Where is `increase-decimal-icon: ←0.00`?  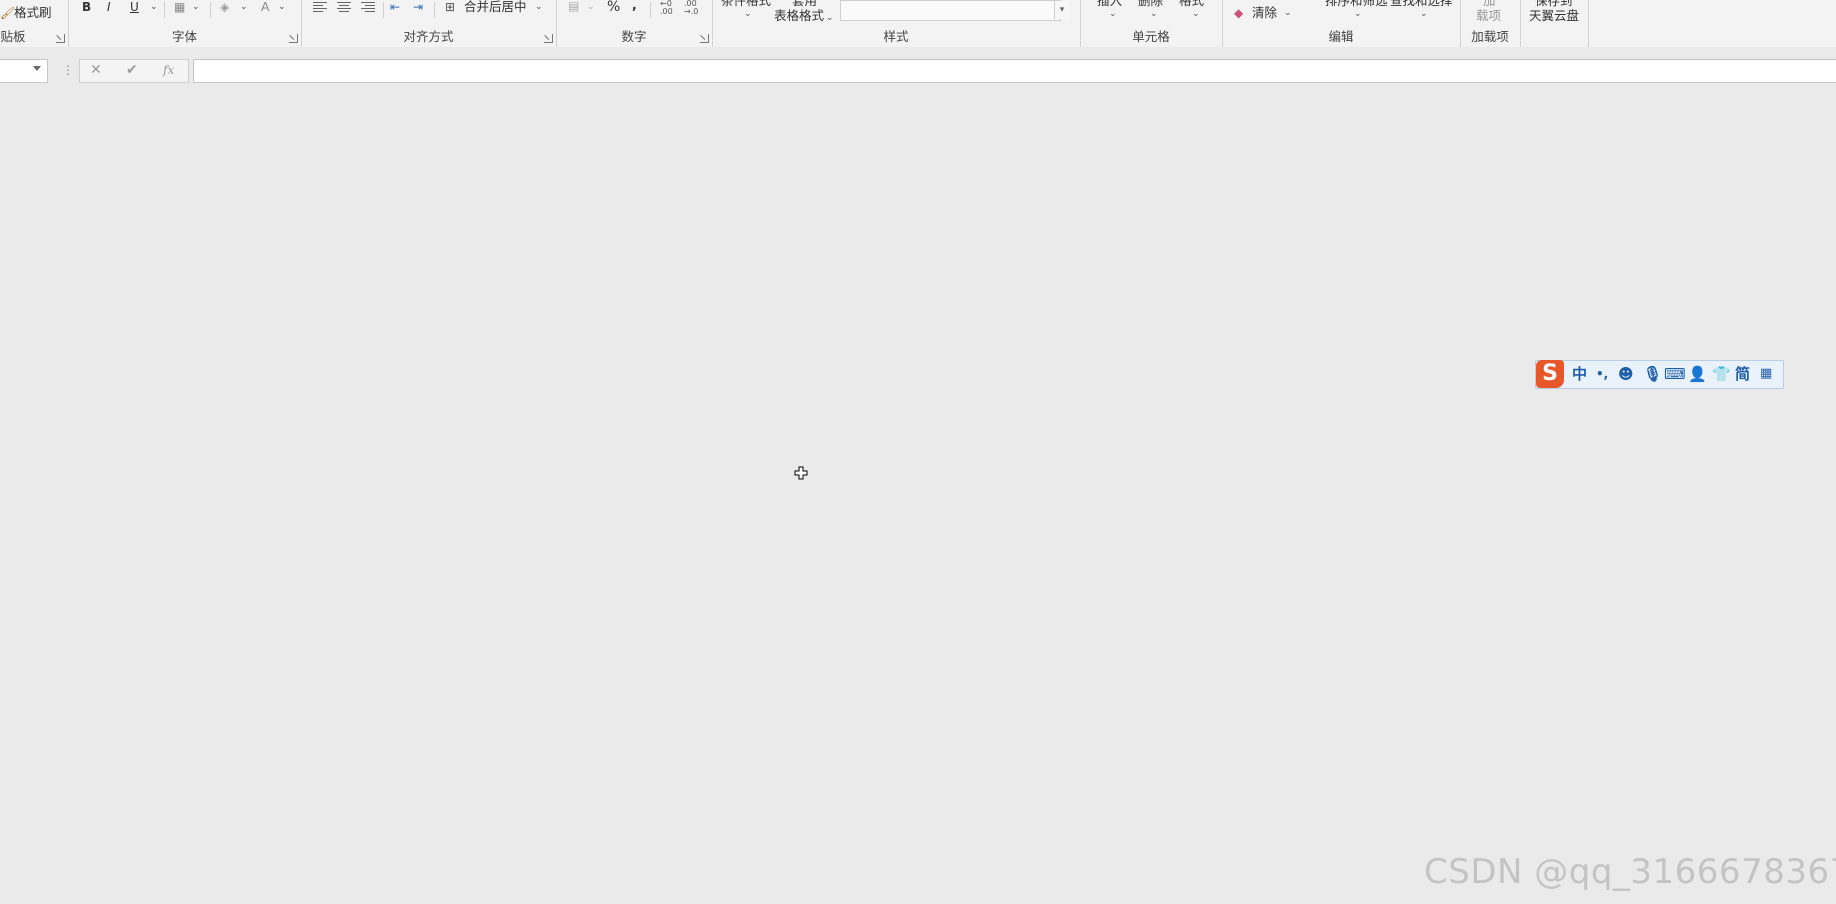
increase-decimal-icon: ←0.00 is located at coordinates (666, 8).